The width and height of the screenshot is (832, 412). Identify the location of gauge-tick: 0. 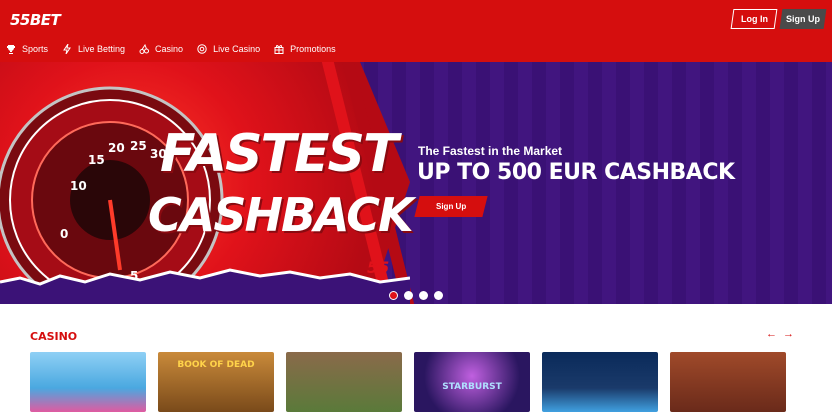
(64, 234).